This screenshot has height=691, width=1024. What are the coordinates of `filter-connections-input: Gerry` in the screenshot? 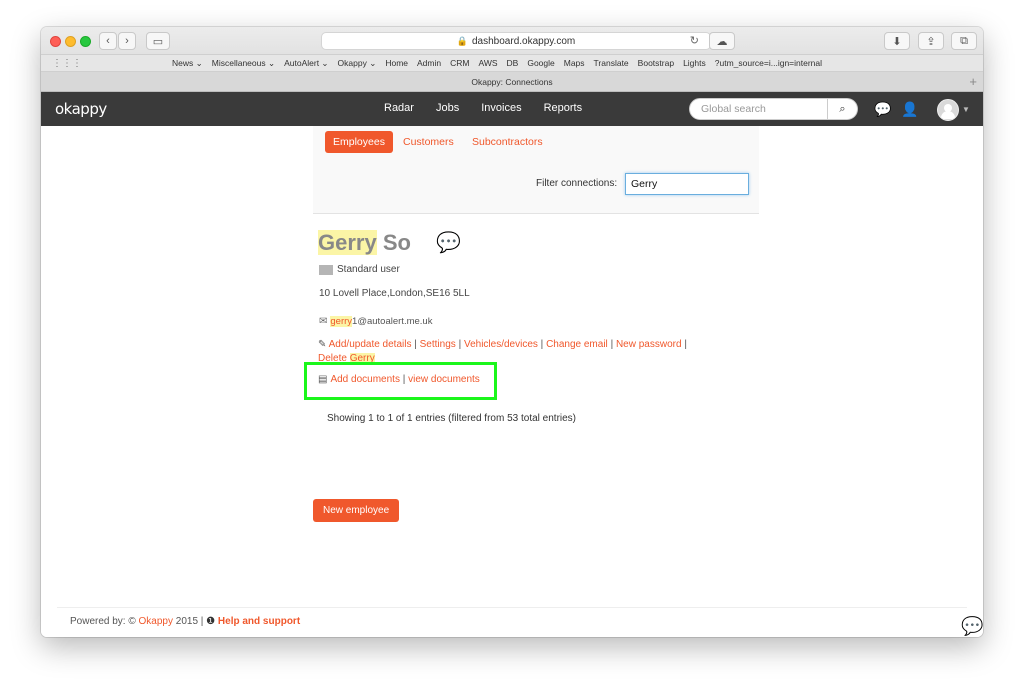 It's located at (687, 184).